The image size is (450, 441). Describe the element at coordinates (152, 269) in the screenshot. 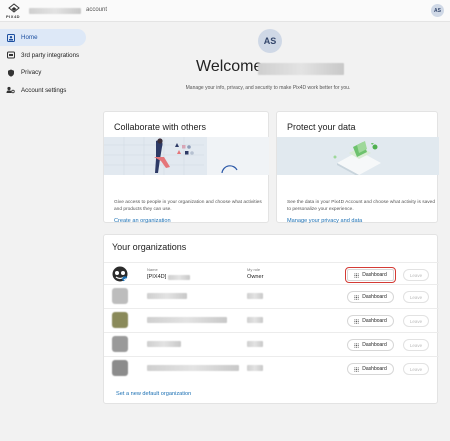

I see `name-label: Name` at that location.